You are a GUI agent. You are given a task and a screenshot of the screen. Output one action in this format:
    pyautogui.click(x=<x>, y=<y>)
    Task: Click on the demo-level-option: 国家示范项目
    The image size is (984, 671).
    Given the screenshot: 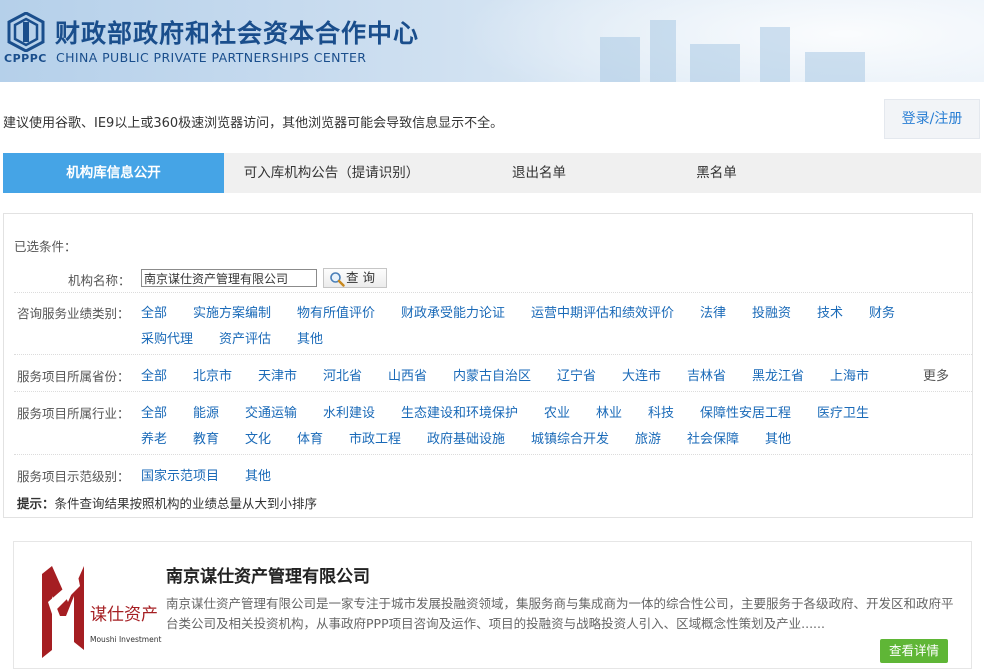 What is the action you would take?
    pyautogui.click(x=180, y=474)
    